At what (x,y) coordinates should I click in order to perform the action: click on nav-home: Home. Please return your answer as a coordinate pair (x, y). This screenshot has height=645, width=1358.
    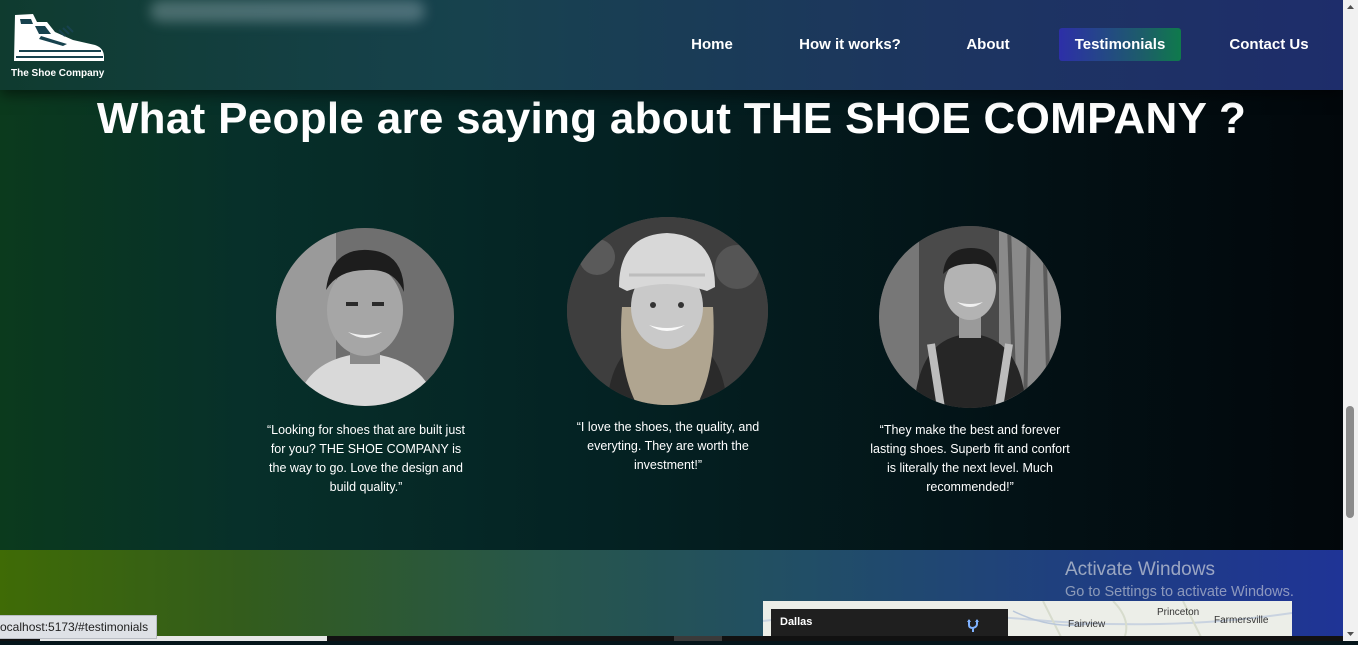
    Looking at the image, I should click on (712, 44).